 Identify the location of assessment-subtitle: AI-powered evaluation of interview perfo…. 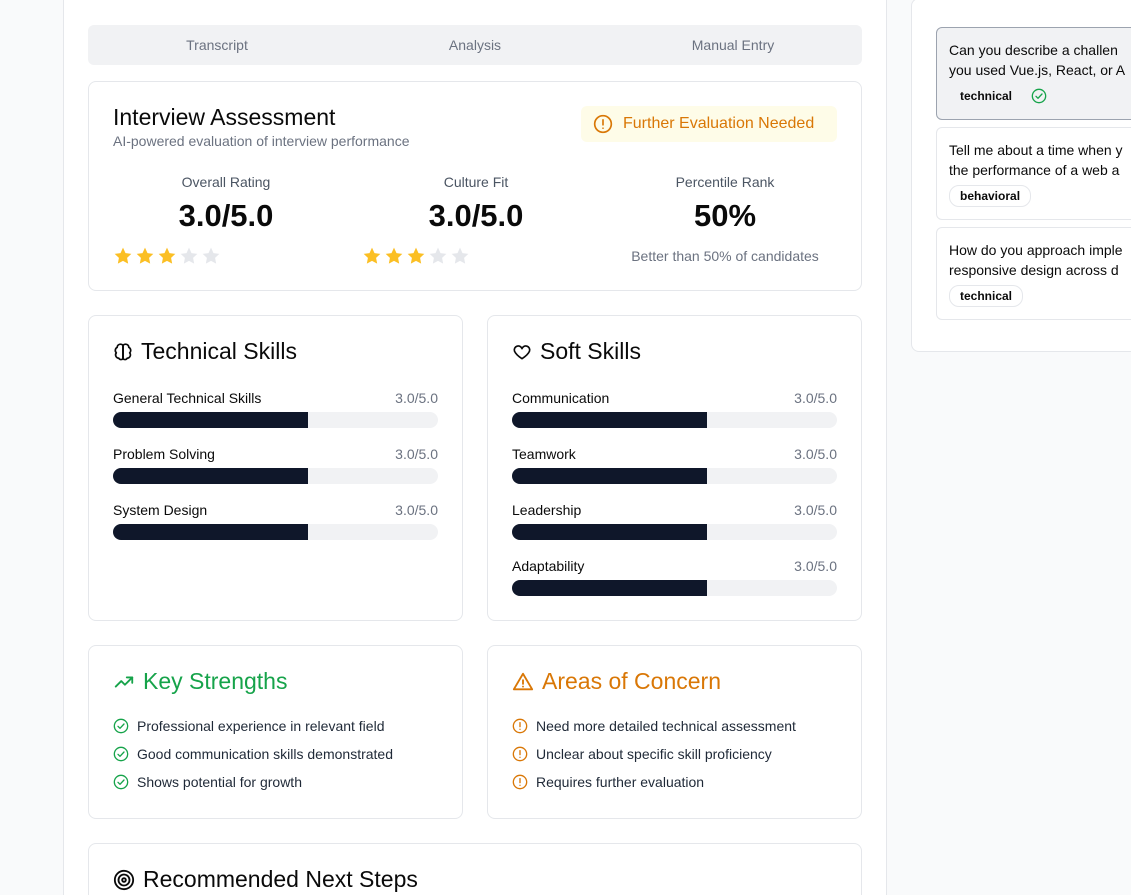
(261, 141).